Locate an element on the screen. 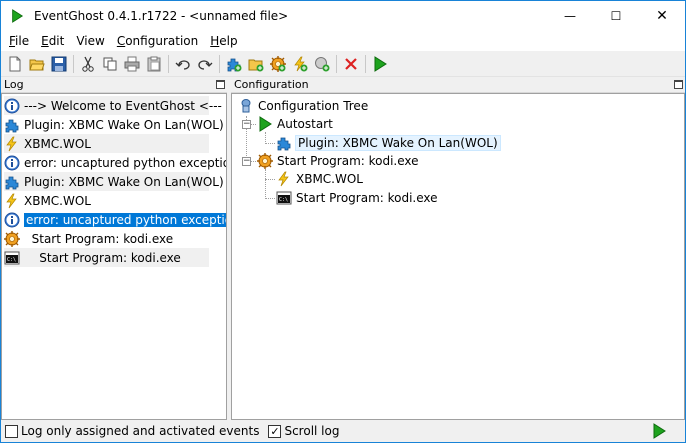 The height and width of the screenshot is (443, 686). add-macro-icon is located at coordinates (278, 64).